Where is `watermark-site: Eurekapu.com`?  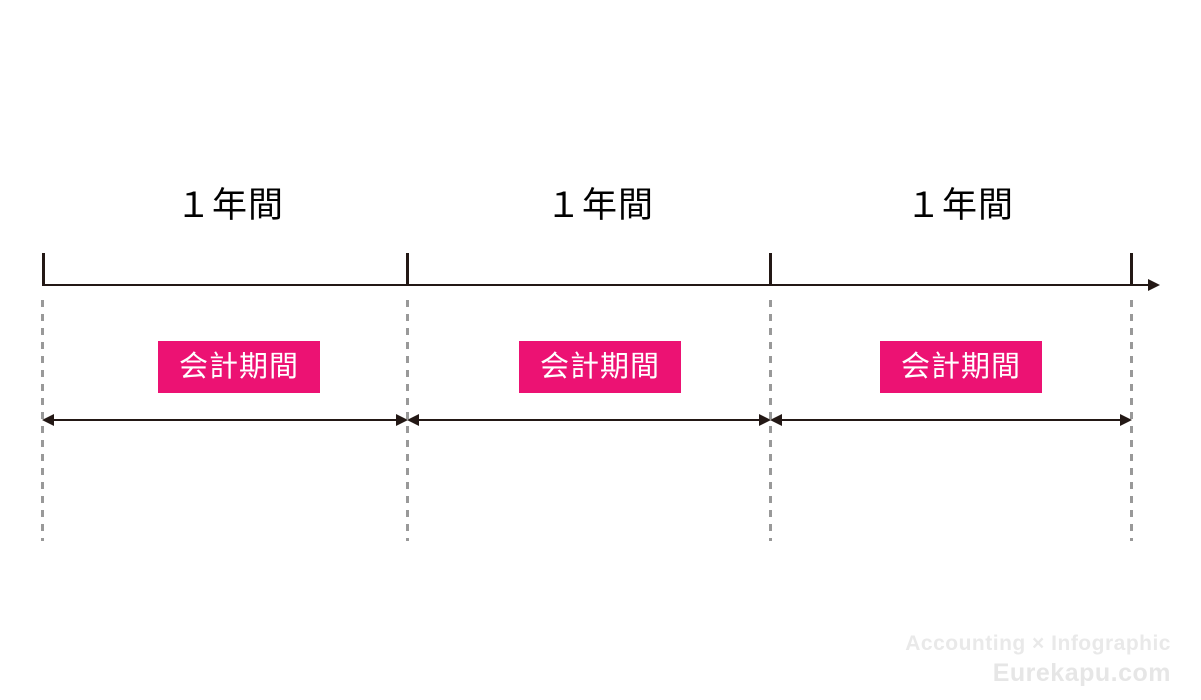 watermark-site: Eurekapu.com is located at coordinates (1081, 673).